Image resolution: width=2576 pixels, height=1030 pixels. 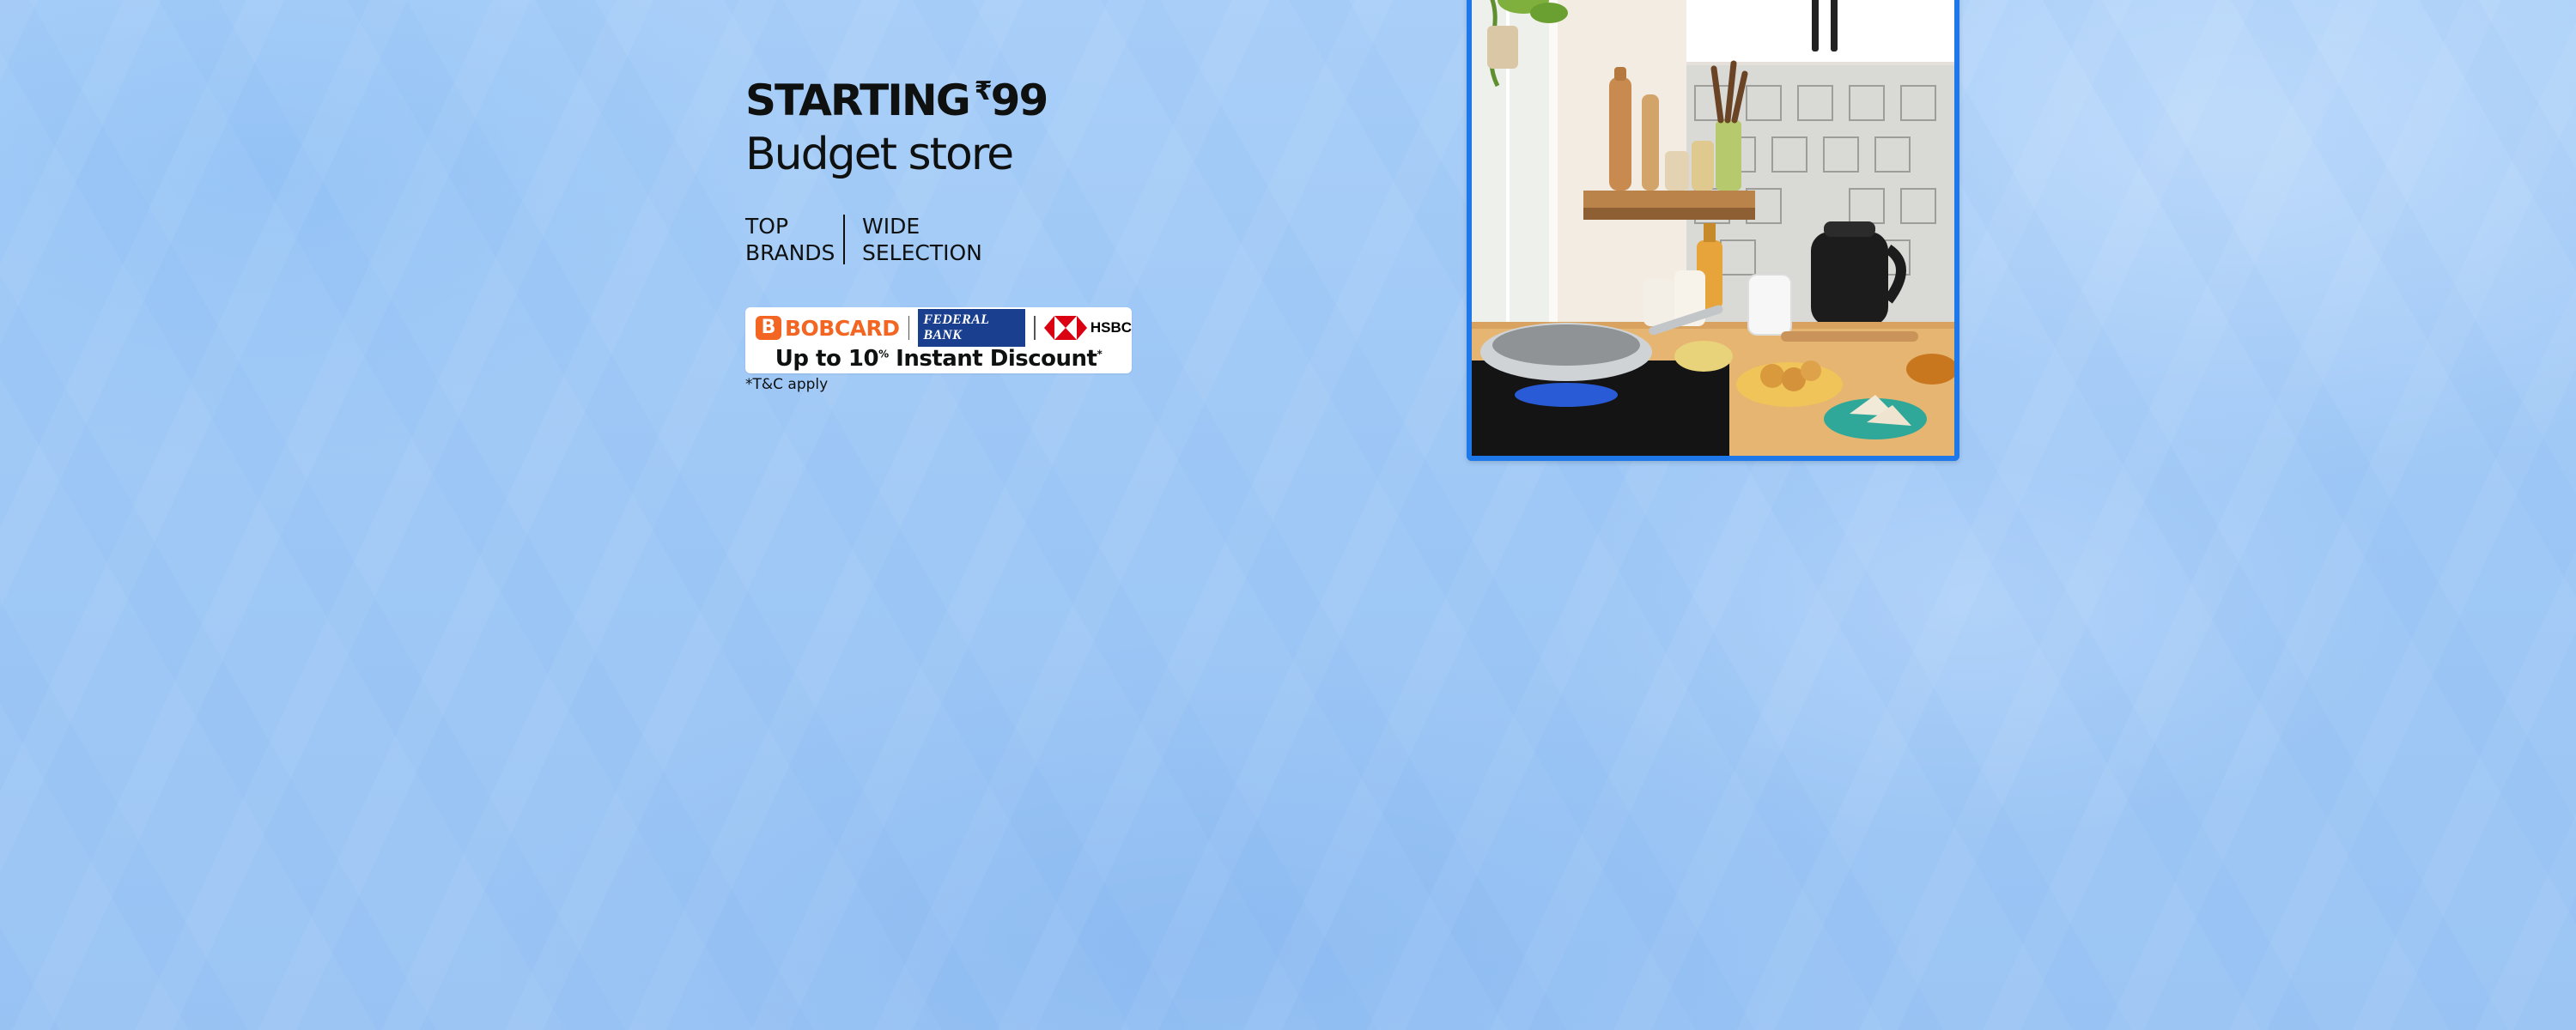 I want to click on feature-line: WIDE, so click(x=891, y=226).